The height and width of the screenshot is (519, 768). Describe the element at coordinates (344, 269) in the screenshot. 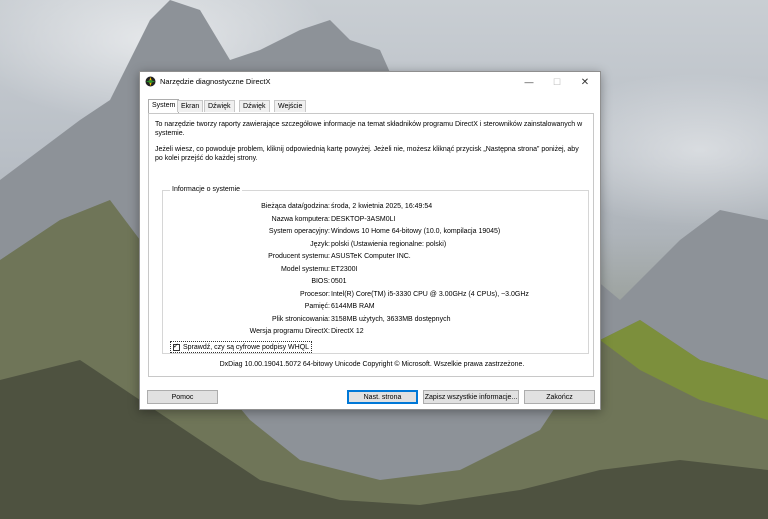

I see `info-value: ET2300I` at that location.